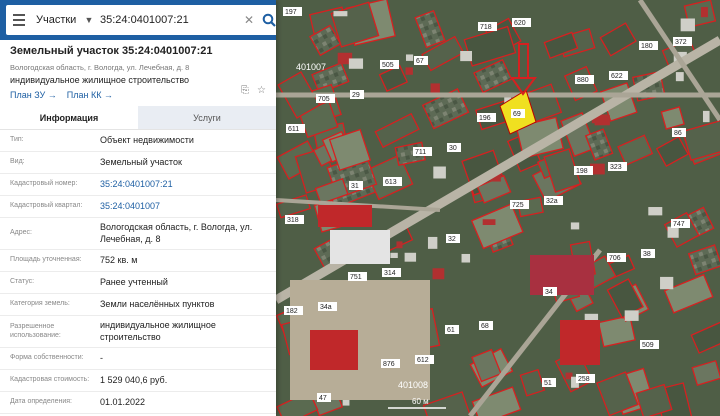 This screenshot has height=416, width=720. Describe the element at coordinates (89, 20) in the screenshot. I see `chevron-down-icon: ▼` at that location.